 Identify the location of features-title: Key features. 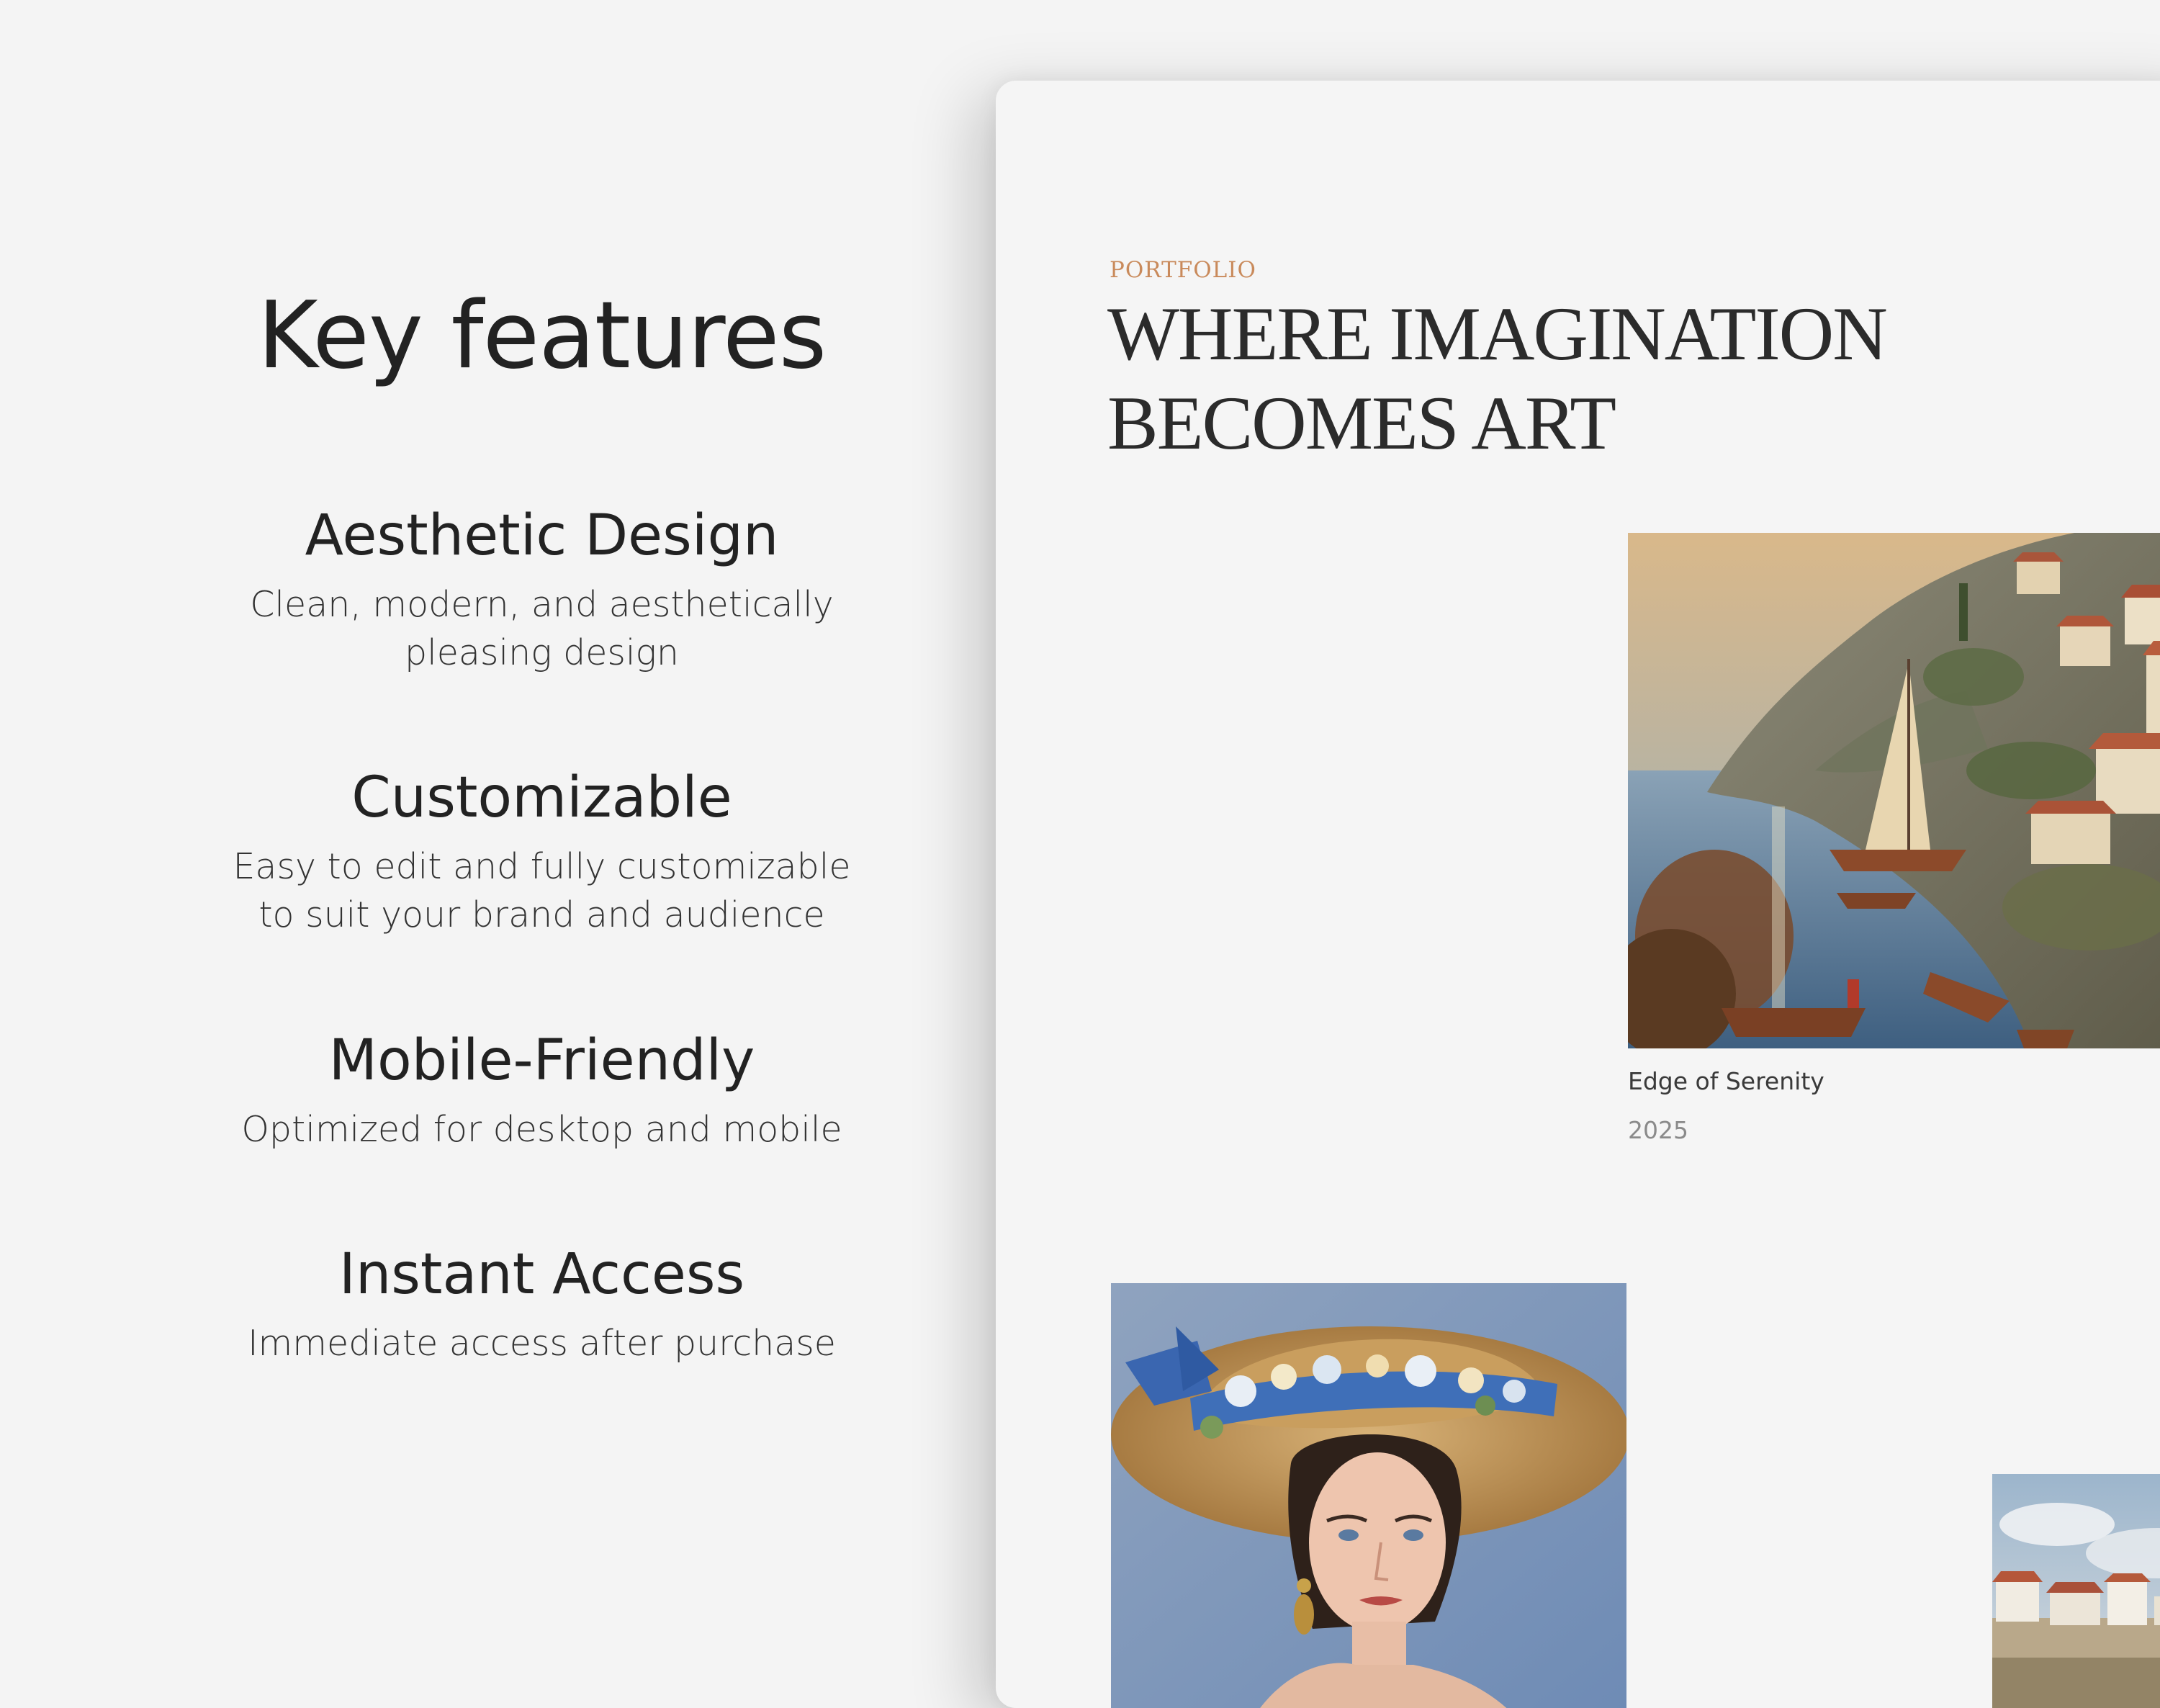
(542, 336).